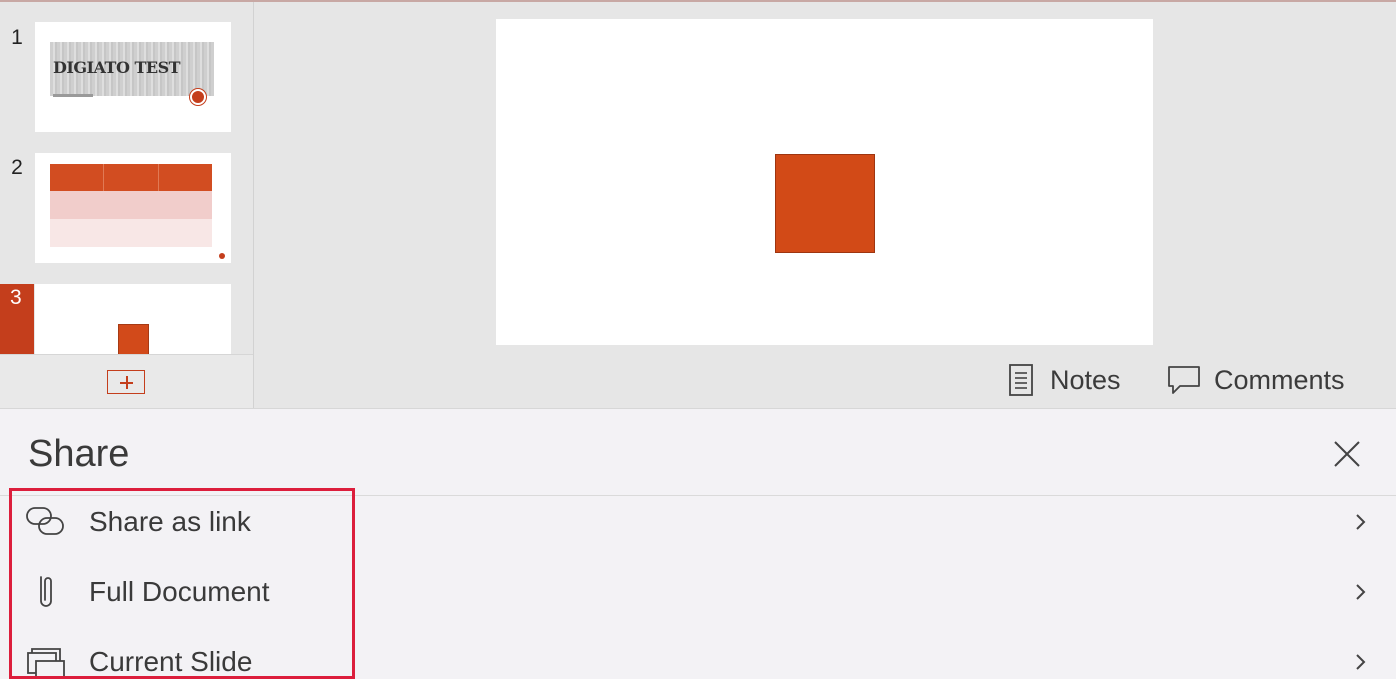 This screenshot has height=679, width=1396. What do you see at coordinates (117, 67) in the screenshot?
I see `thumbnail-title: DIGIATO TEST` at bounding box center [117, 67].